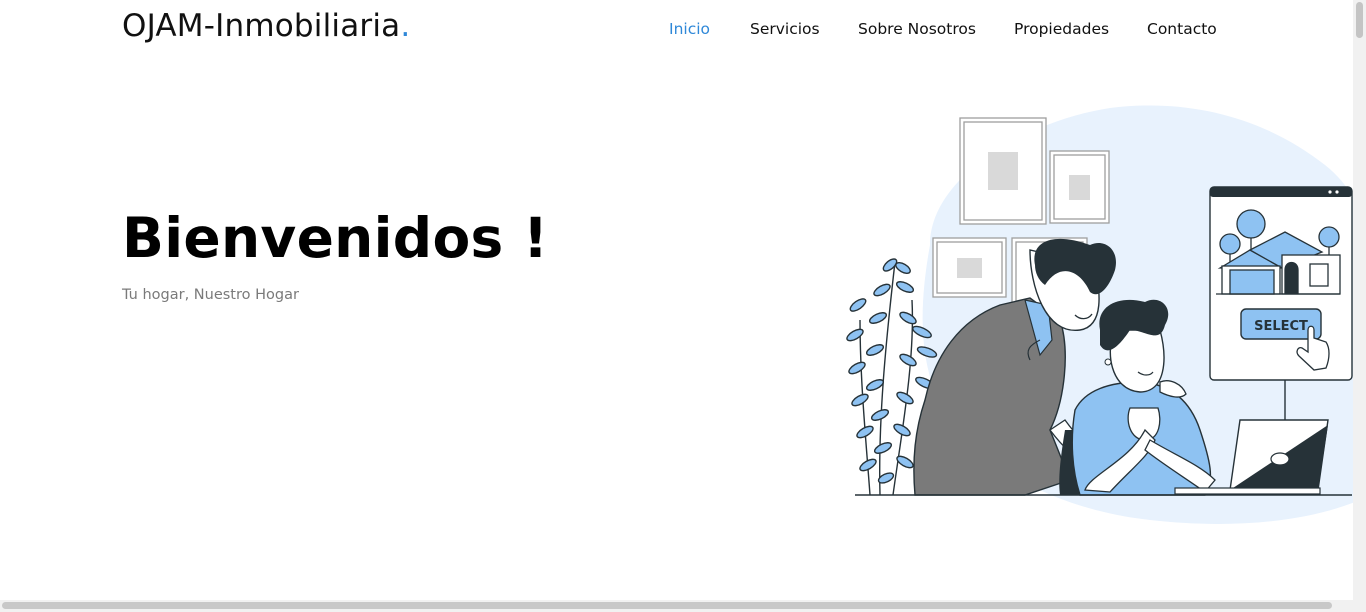 This screenshot has width=1366, height=612. Describe the element at coordinates (1182, 29) in the screenshot. I see `nav-link-contacto: Contacto` at that location.